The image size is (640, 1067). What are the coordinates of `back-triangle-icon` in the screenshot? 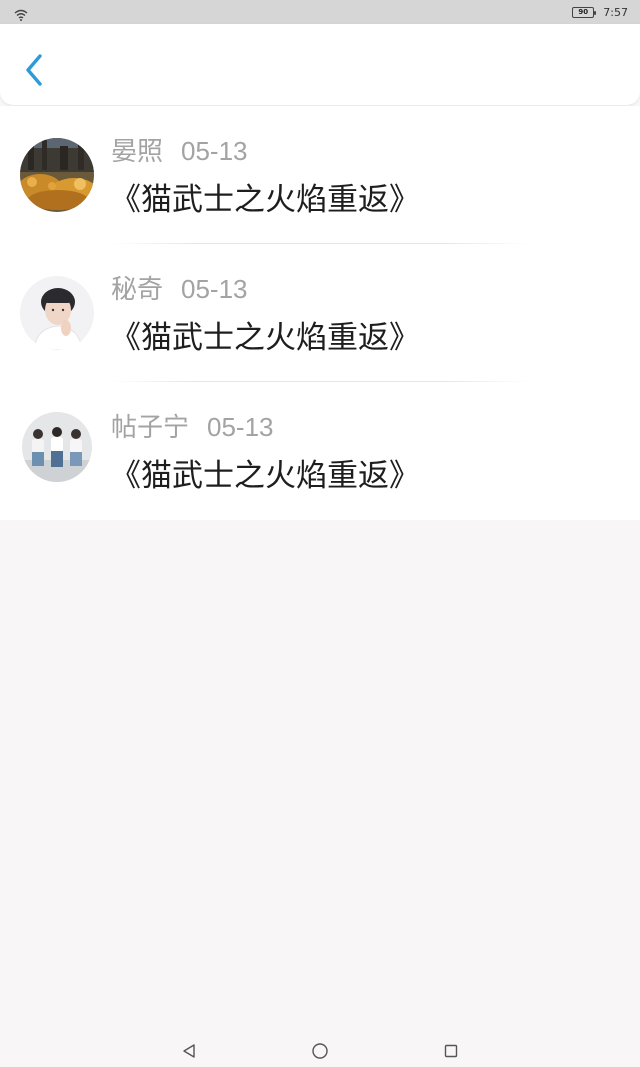 It's located at (189, 1051).